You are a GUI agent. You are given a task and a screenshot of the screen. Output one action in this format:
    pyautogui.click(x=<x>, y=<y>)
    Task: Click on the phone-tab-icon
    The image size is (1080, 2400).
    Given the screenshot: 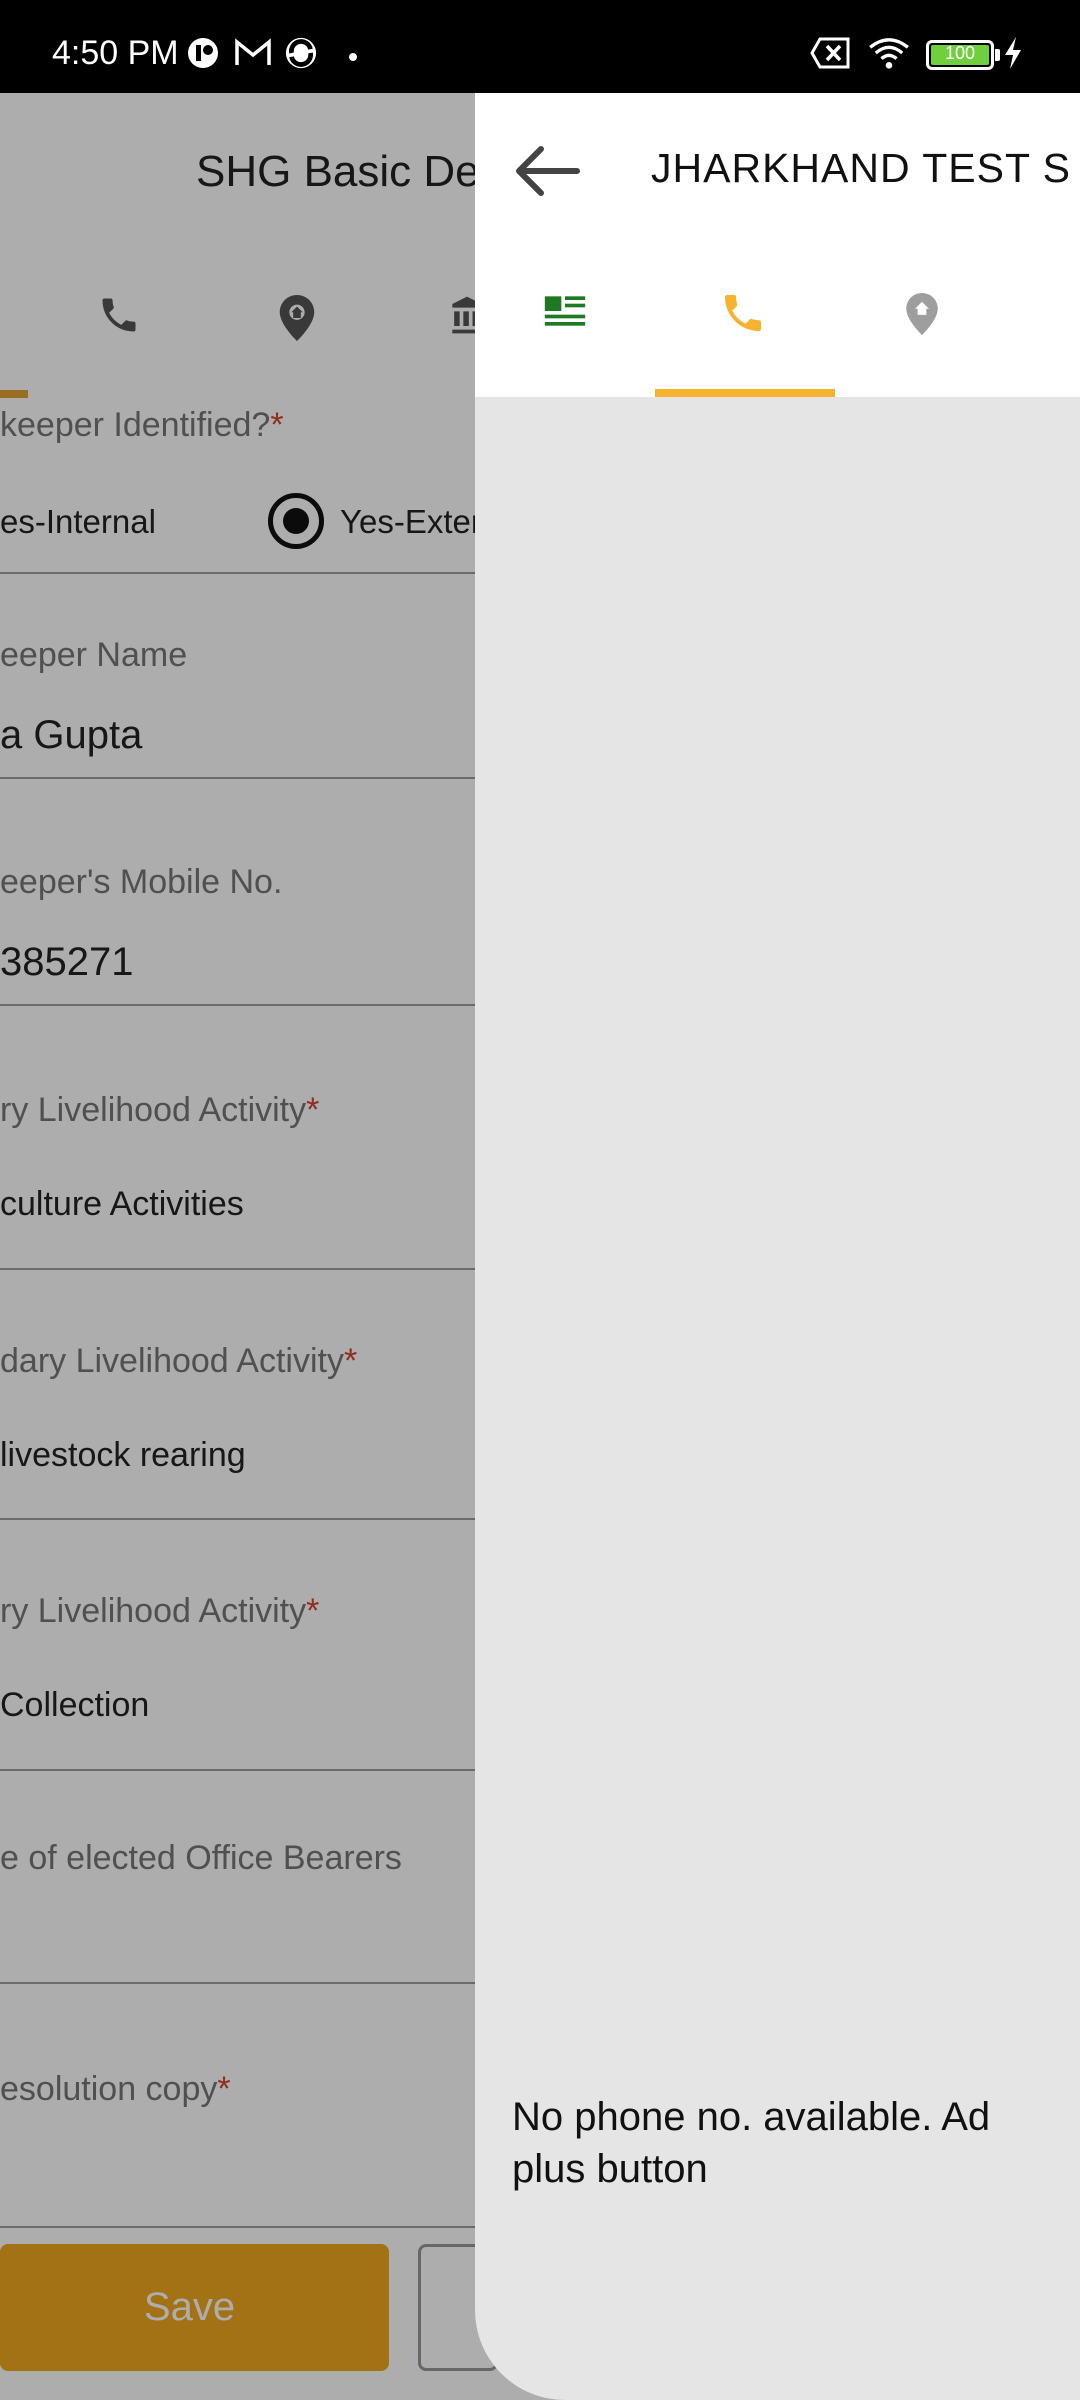 What is the action you would take?
    pyautogui.click(x=743, y=313)
    